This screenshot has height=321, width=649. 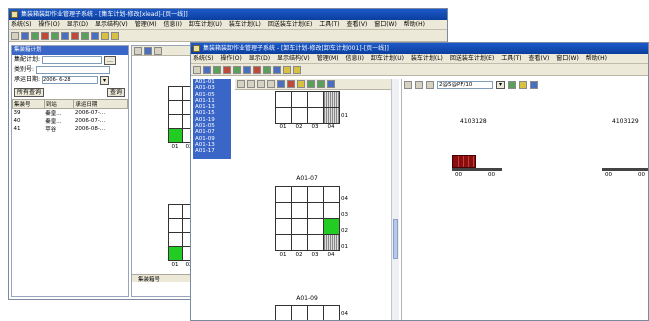 I want to click on menu-help: 帮助(H), so click(x=596, y=58).